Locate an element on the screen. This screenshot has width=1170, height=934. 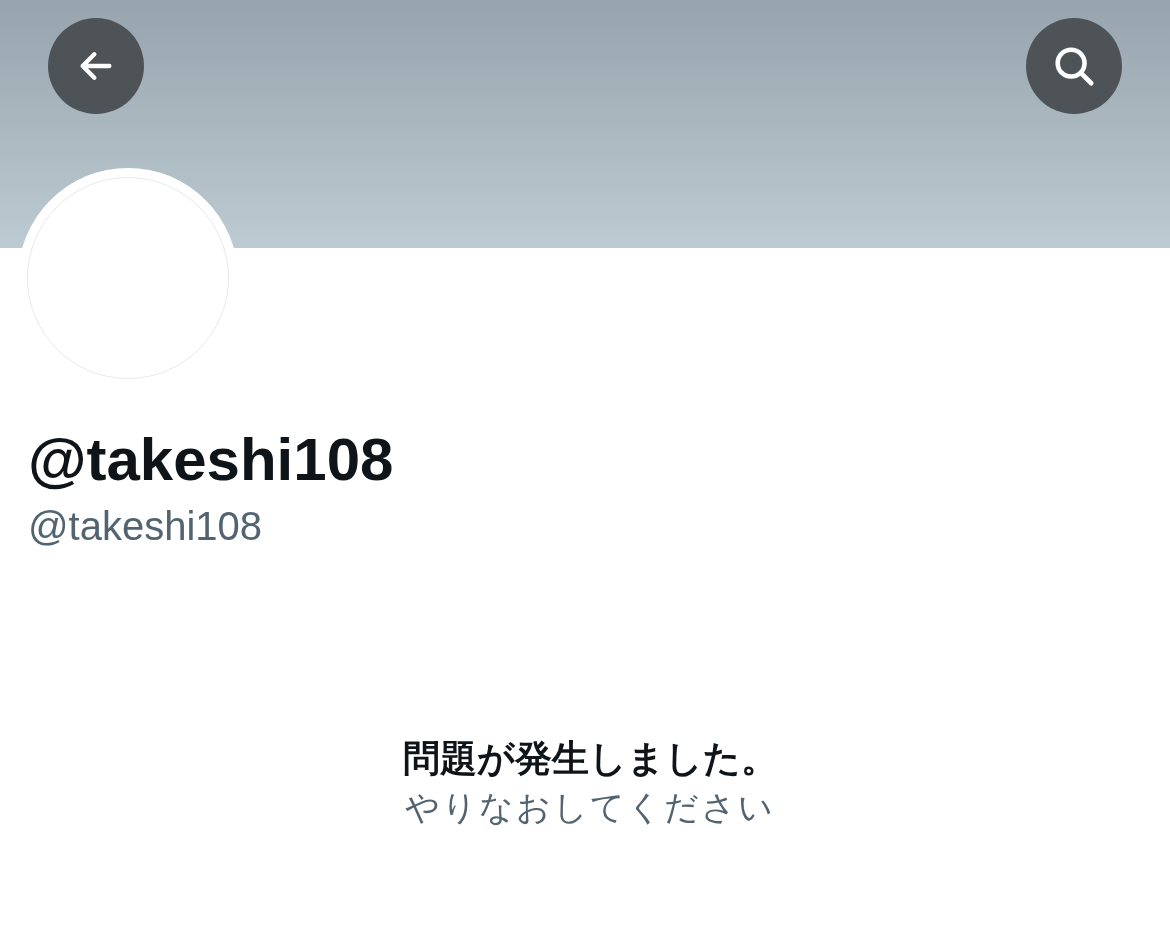
error-message: やりなおしてください is located at coordinates (590, 807).